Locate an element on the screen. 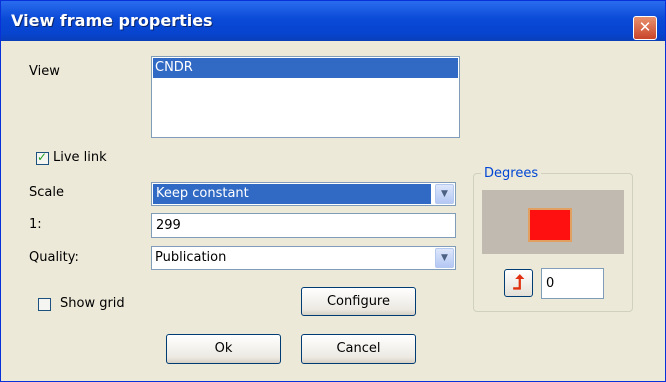 The image size is (666, 382). view-label: View is located at coordinates (44, 71).